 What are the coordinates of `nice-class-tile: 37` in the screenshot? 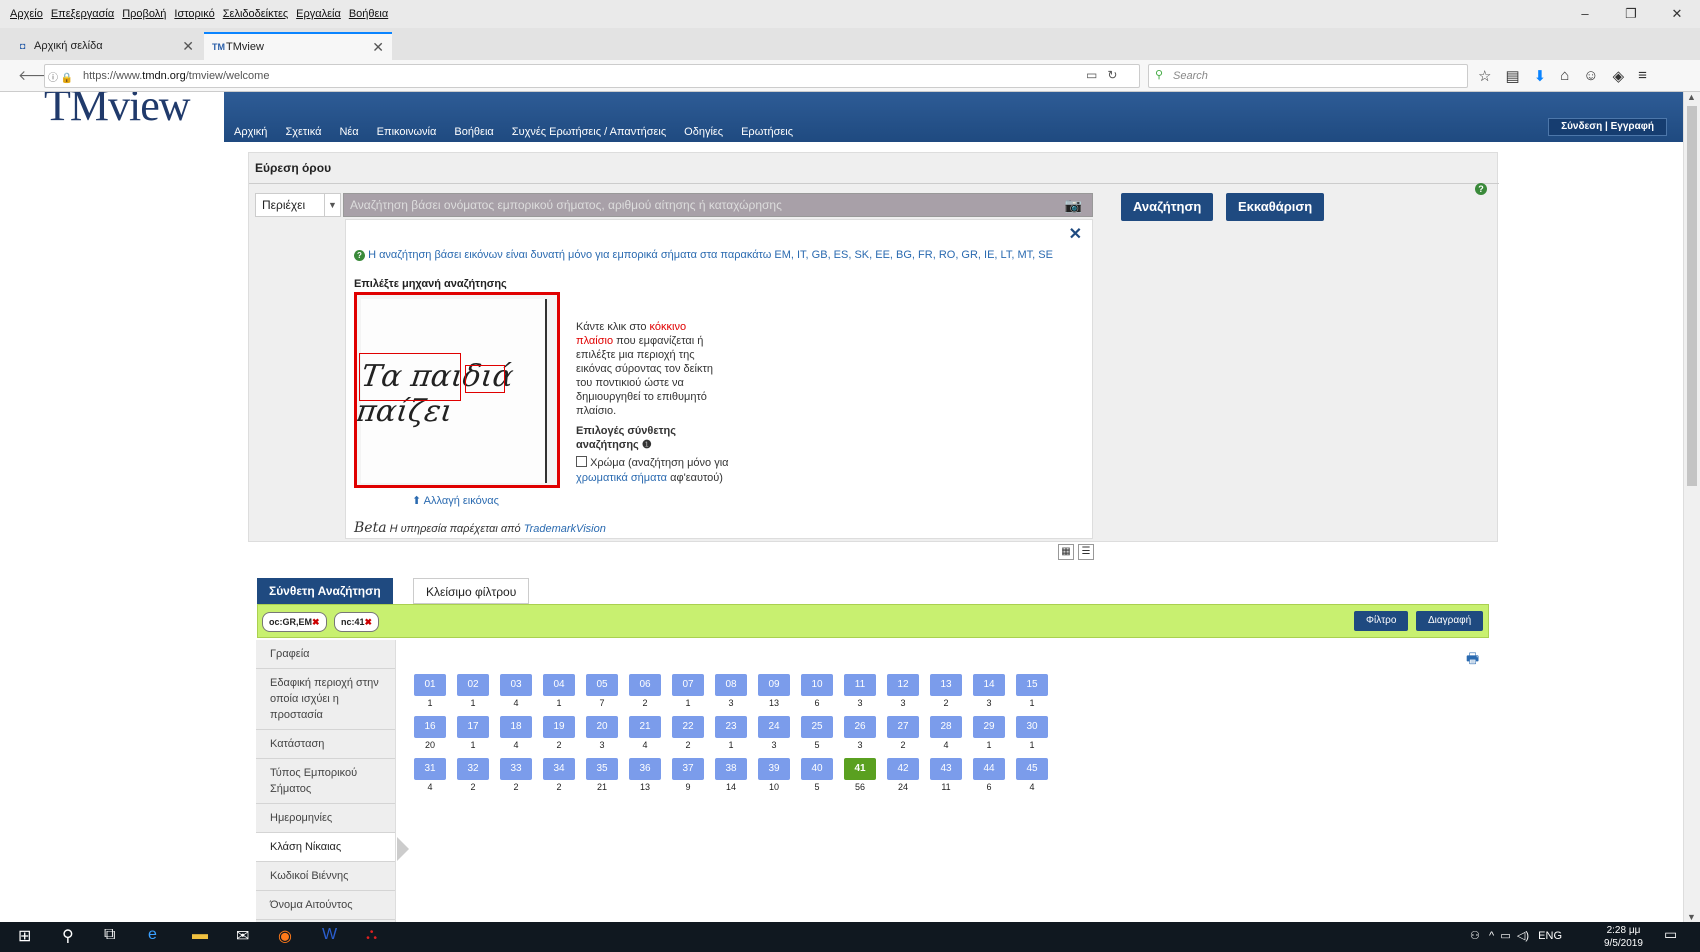 It's located at (688, 769).